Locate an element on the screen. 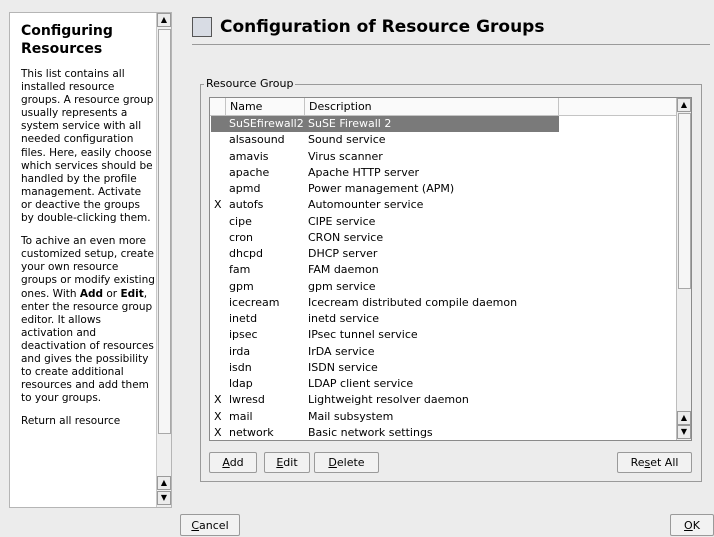 This screenshot has height=537, width=714. table-row: cron CRON service is located at coordinates (443, 238).